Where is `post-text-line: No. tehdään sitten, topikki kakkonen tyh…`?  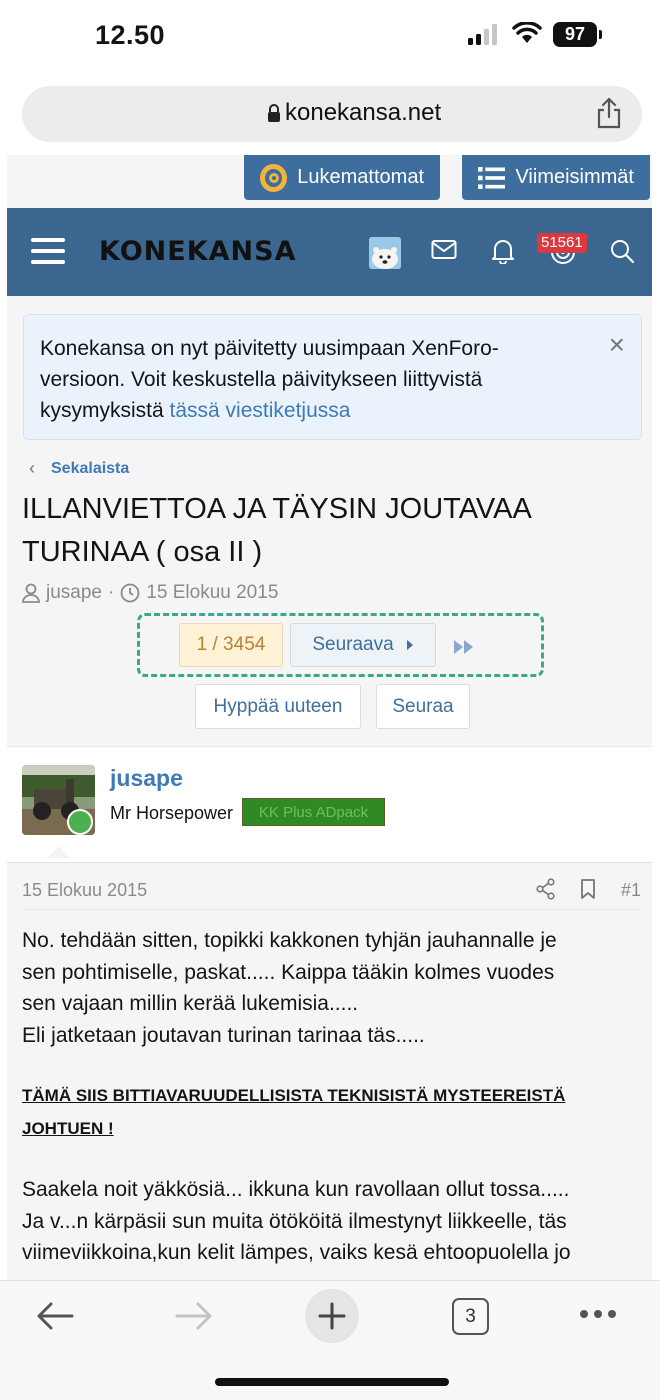
post-text-line: No. tehdään sitten, topikki kakkonen tyh… is located at coordinates (289, 940).